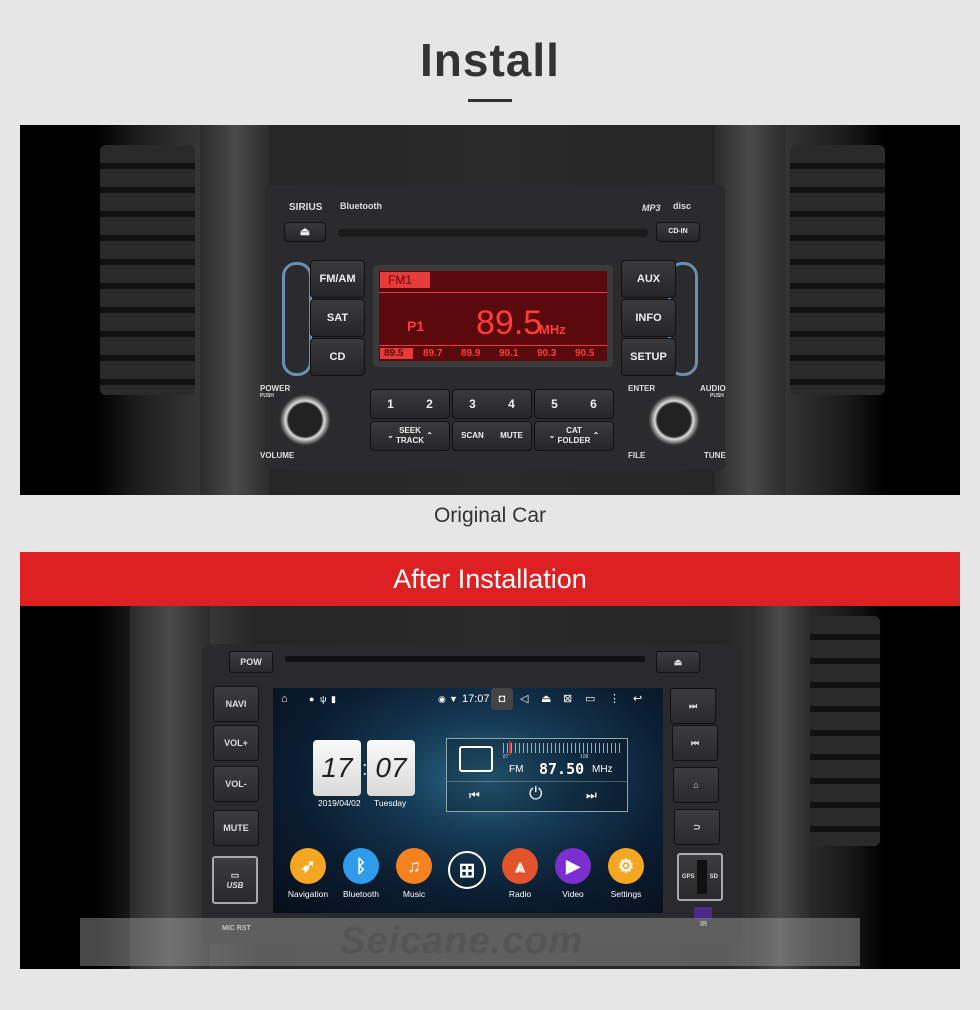 This screenshot has width=980, height=1010. I want to click on wifi-icon: ▼, so click(453, 699).